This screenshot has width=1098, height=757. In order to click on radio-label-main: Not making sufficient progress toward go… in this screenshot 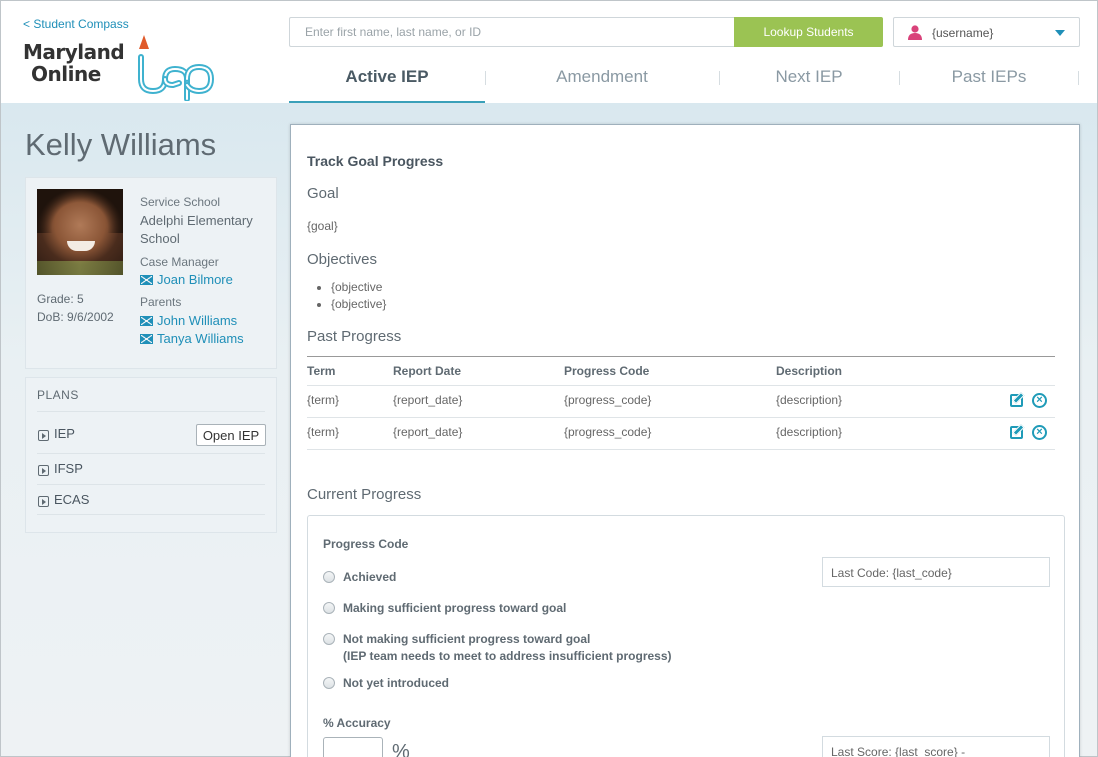, I will do `click(467, 639)`.